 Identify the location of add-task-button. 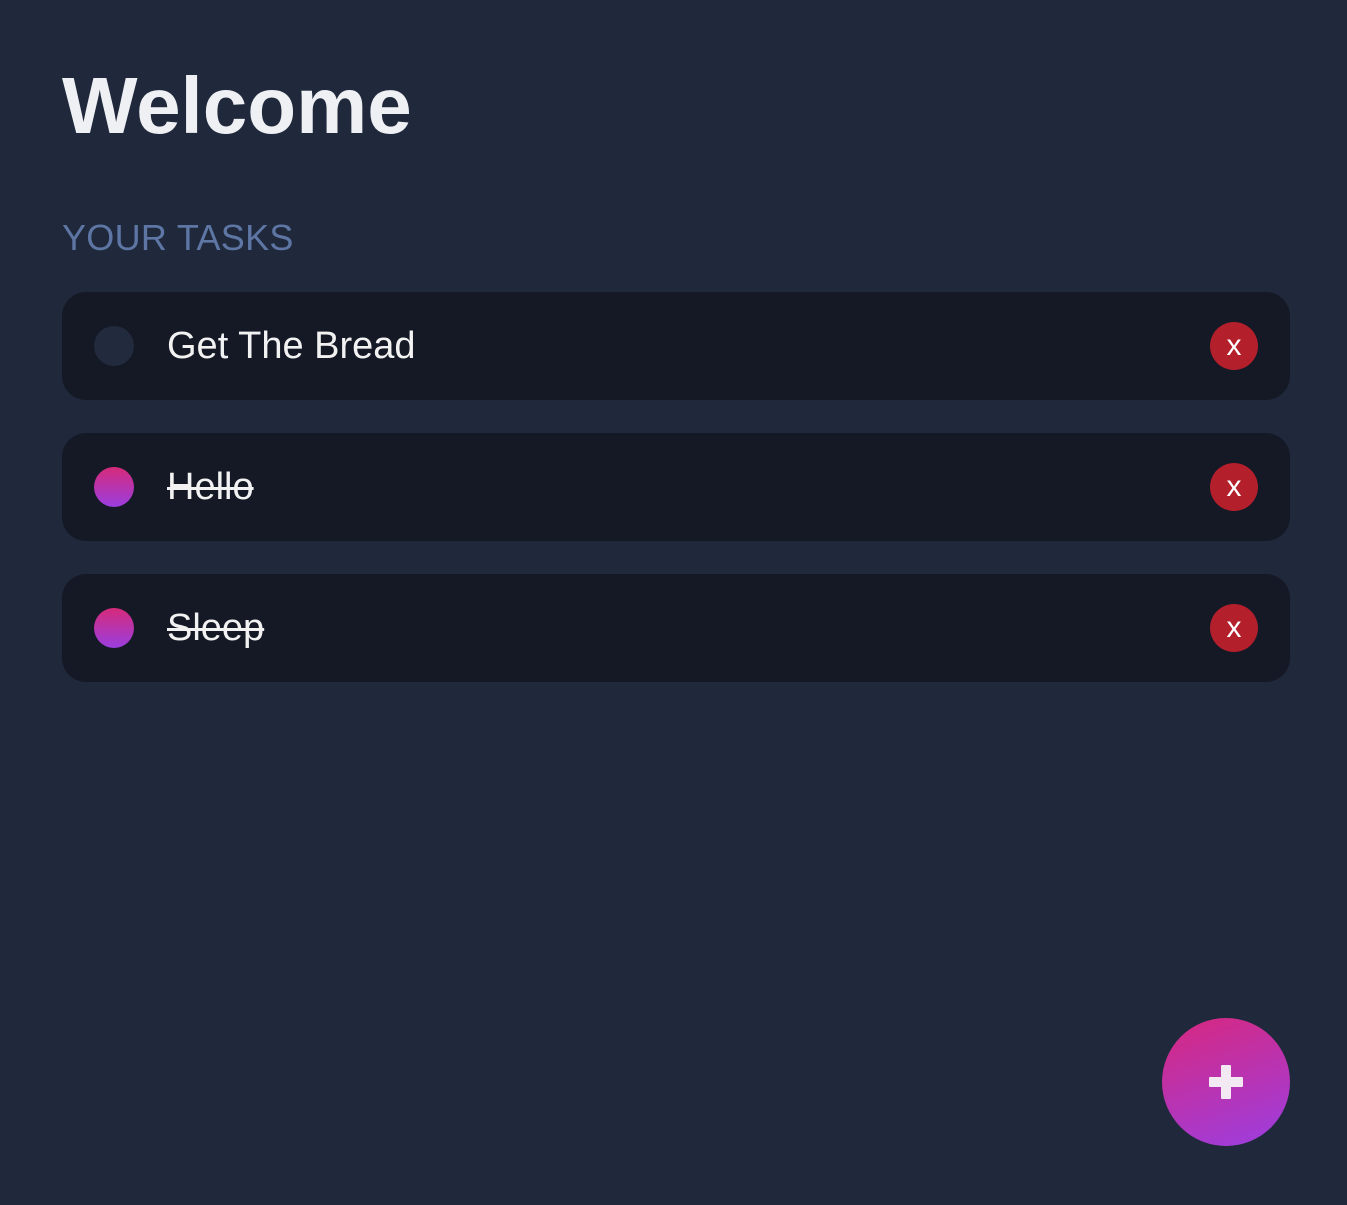
(1226, 1082).